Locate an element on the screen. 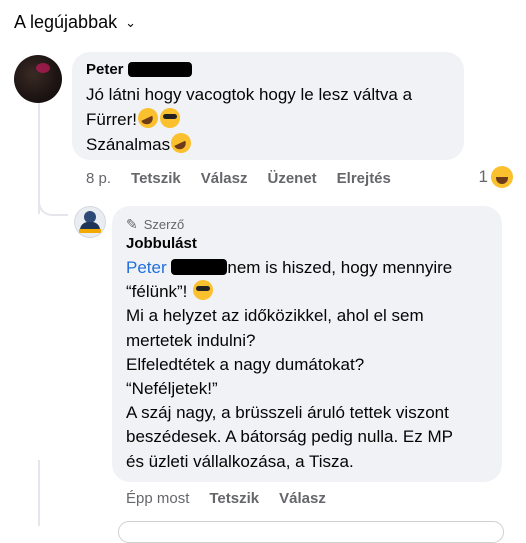  reaction-summary: 1 is located at coordinates (496, 177).